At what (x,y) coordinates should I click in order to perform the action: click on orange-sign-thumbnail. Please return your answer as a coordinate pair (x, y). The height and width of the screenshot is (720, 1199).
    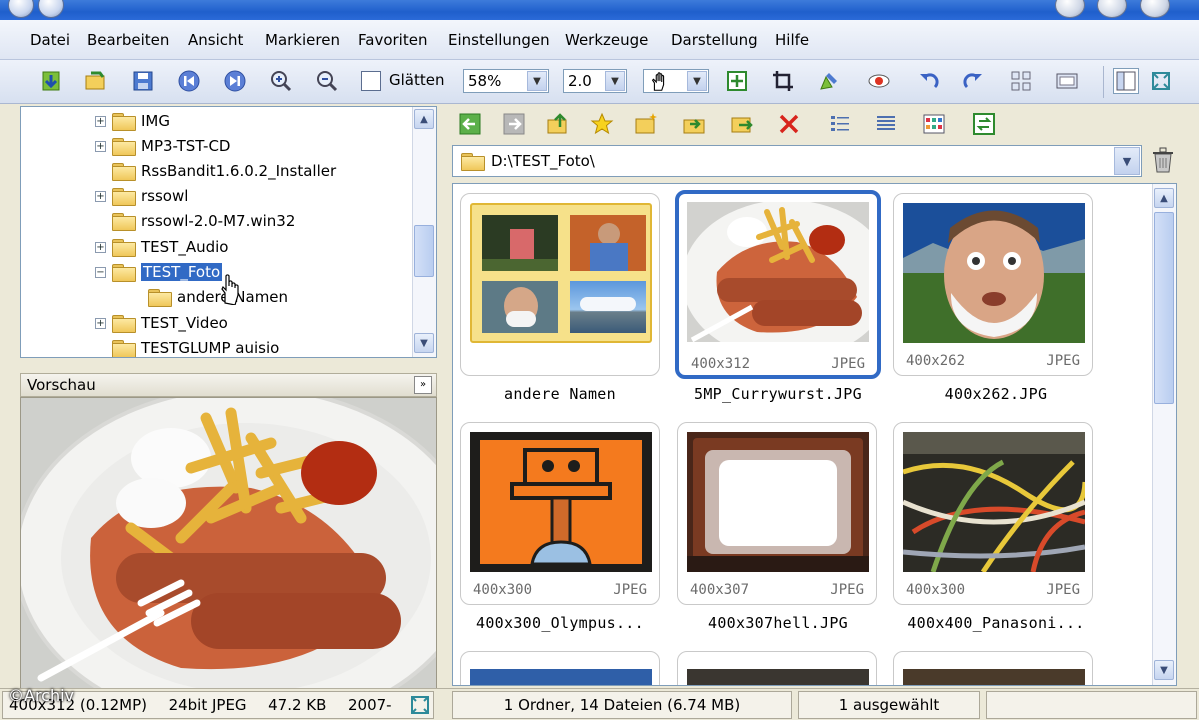
    Looking at the image, I should click on (561, 502).